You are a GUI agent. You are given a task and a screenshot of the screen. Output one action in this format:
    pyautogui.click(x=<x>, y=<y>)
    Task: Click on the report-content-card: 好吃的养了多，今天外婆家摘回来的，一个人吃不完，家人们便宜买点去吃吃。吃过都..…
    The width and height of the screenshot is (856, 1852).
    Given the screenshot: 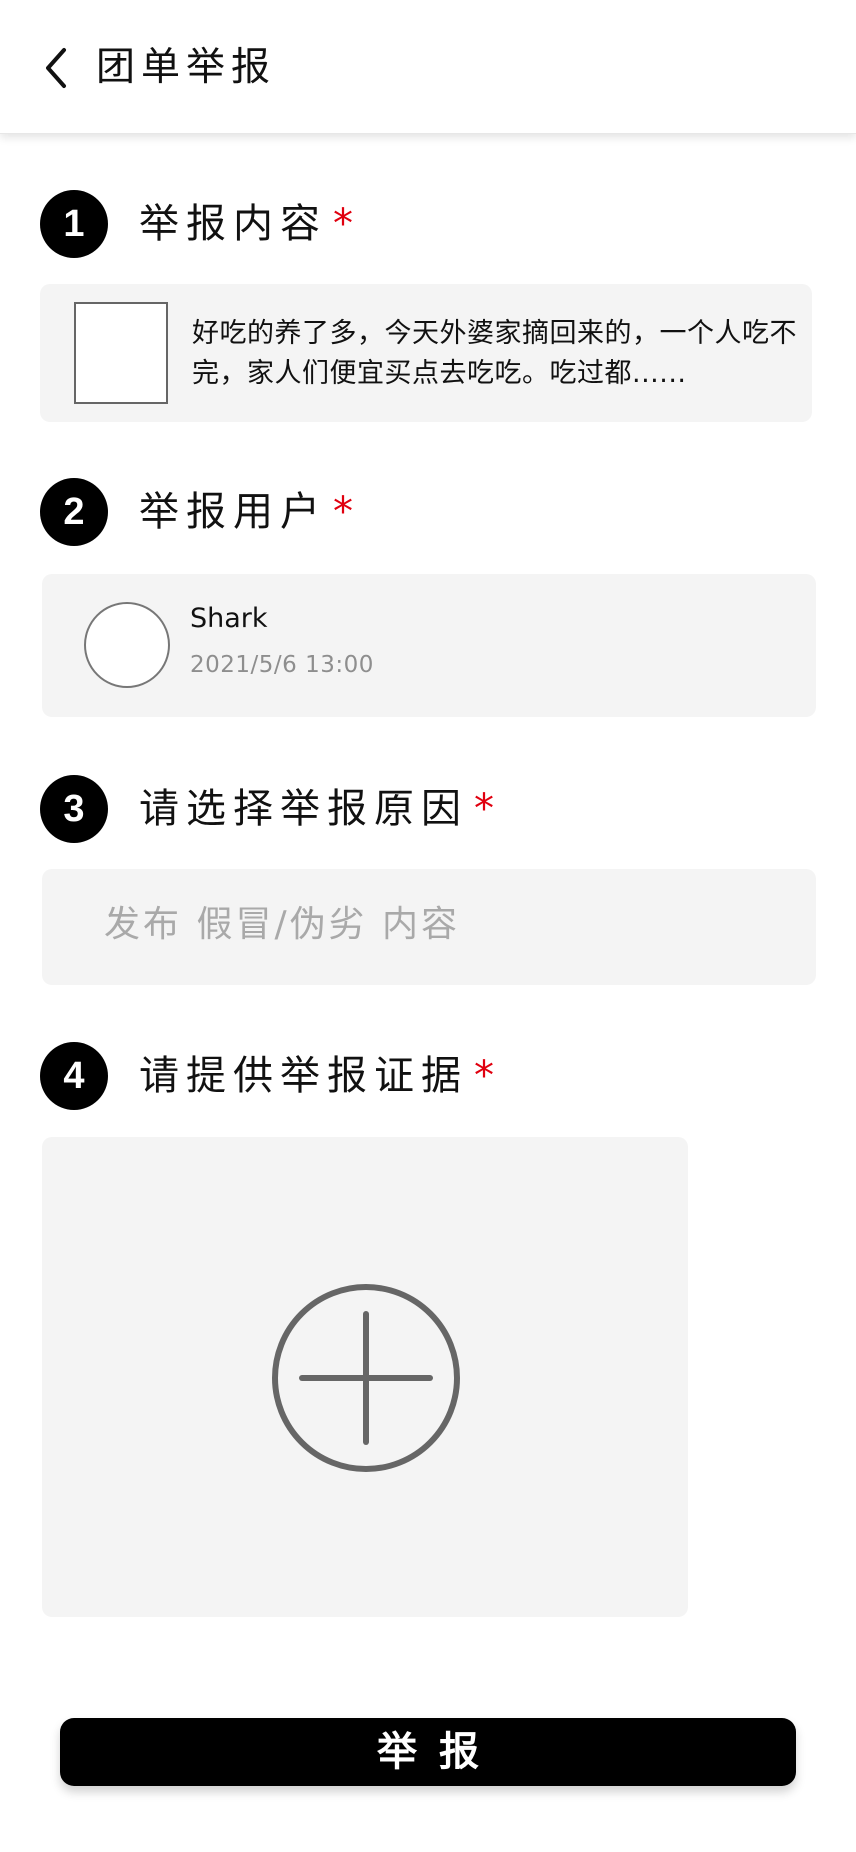 What is the action you would take?
    pyautogui.click(x=426, y=353)
    